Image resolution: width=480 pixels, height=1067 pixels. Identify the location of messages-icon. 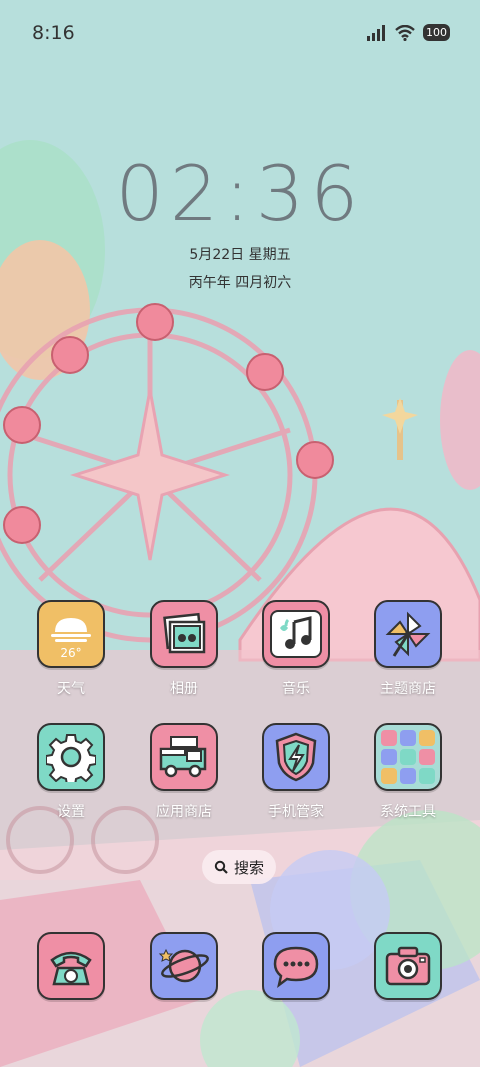
(296, 966).